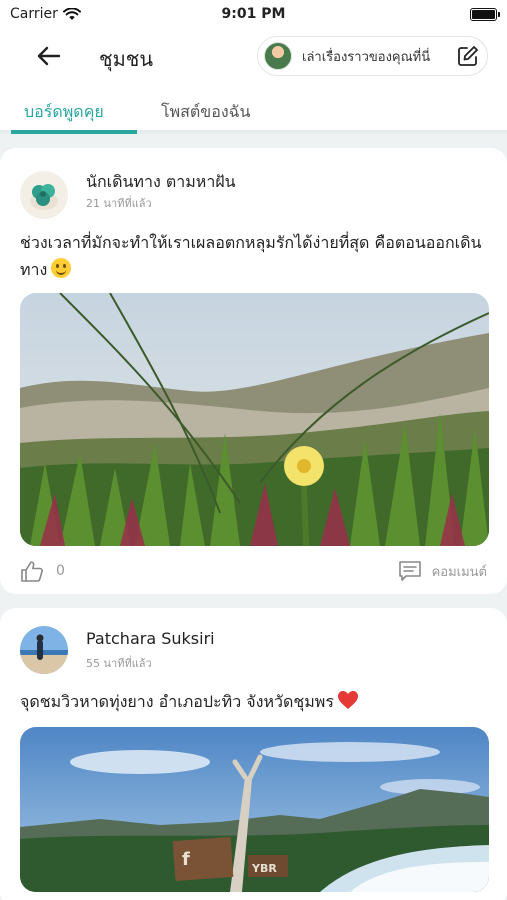 The width and height of the screenshot is (507, 900). I want to click on like-count: 0, so click(60, 571).